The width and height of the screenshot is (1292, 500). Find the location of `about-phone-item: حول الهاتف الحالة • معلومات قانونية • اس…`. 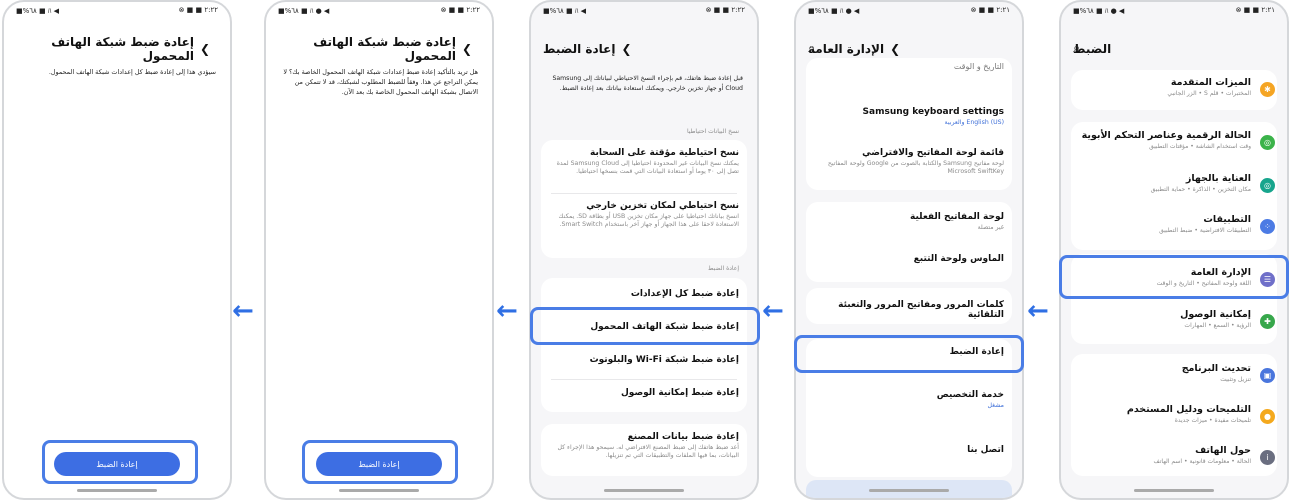

about-phone-item: حول الهاتف الحالة • معلومات قانونية • اس… is located at coordinates (1161, 455).